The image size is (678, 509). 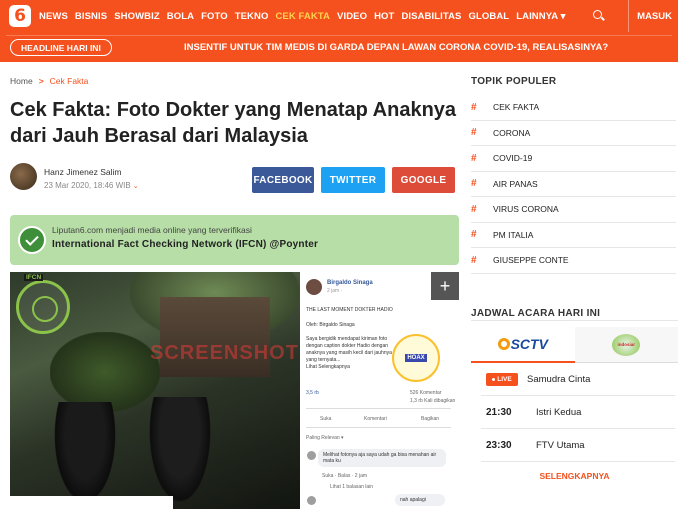 I want to click on topic-label: PM ITALIA, so click(x=513, y=234).